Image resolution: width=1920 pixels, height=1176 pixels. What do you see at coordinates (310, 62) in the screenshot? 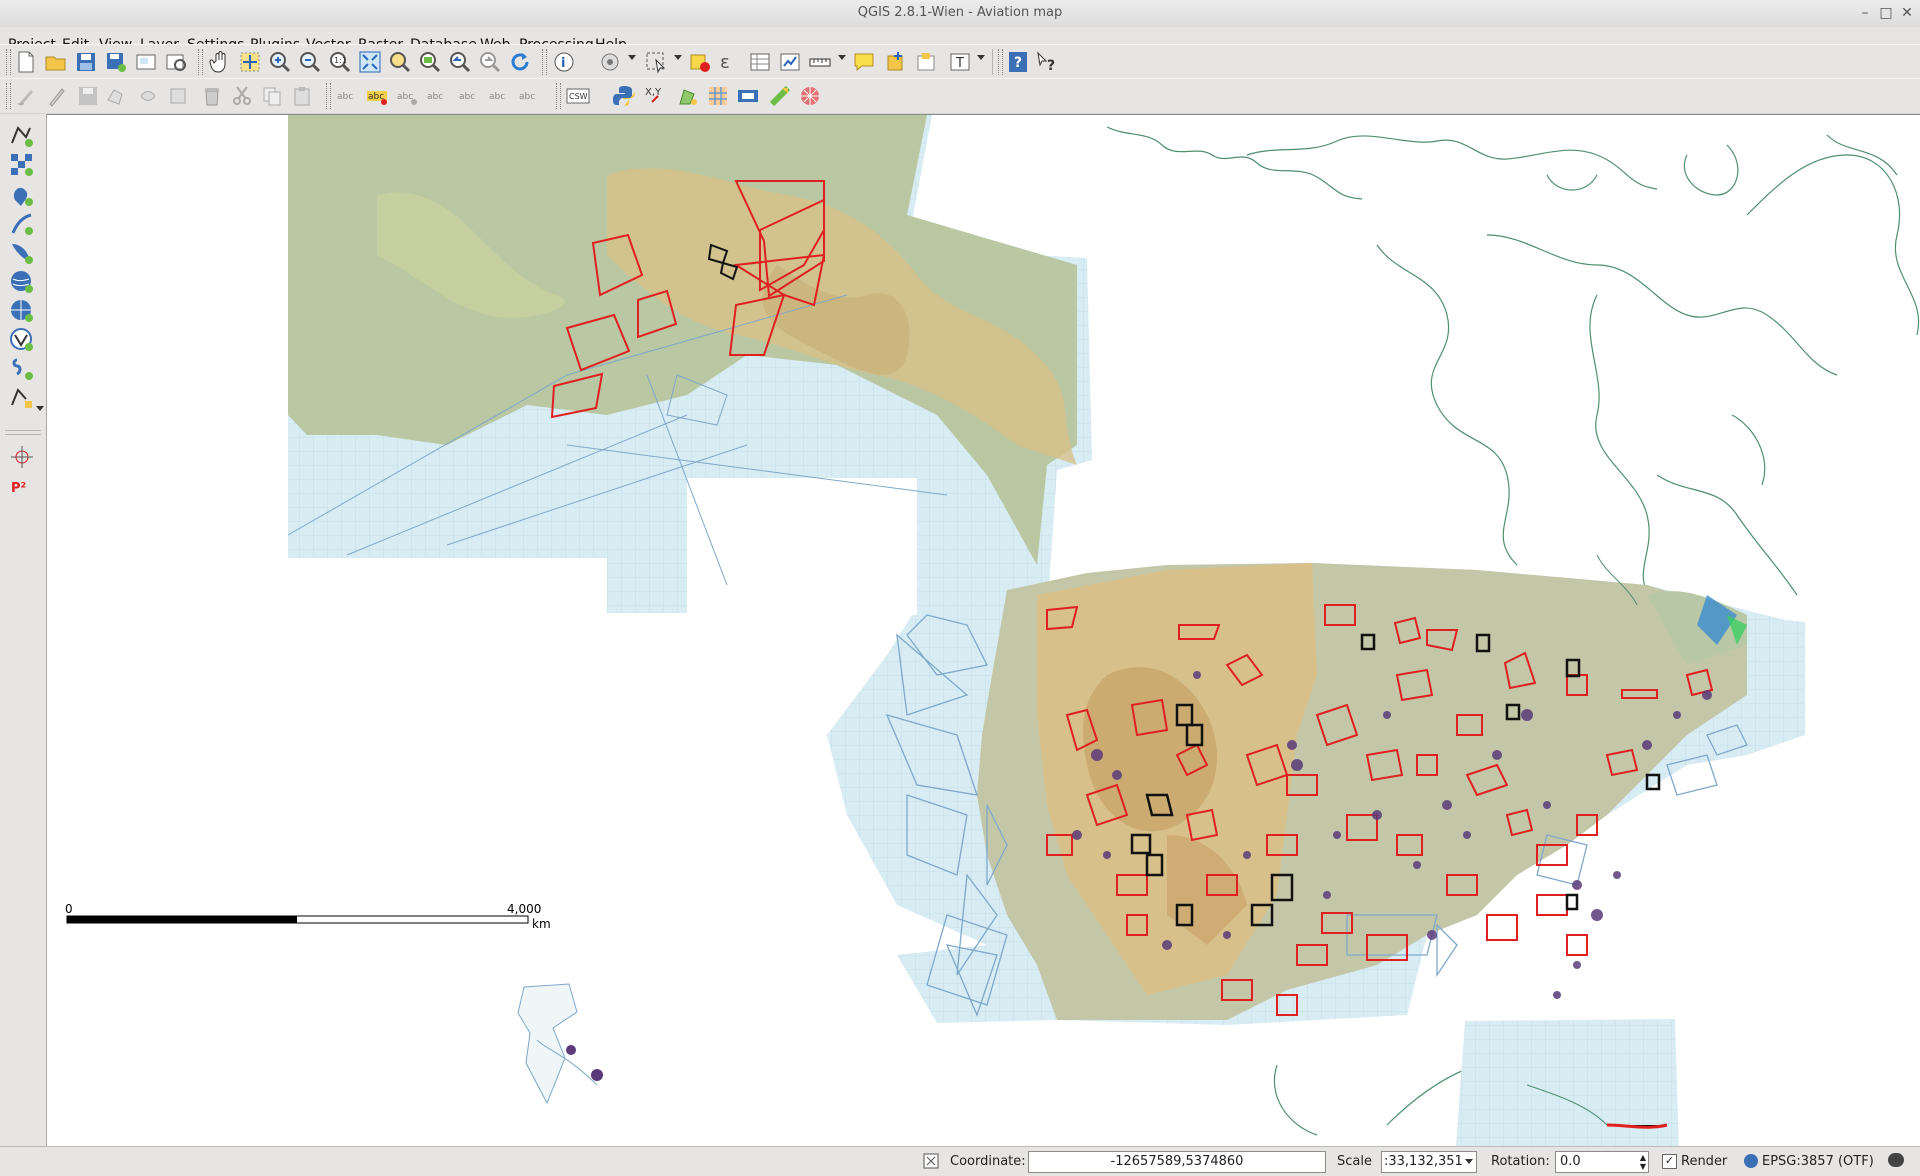
I see `zoom-out-icon` at bounding box center [310, 62].